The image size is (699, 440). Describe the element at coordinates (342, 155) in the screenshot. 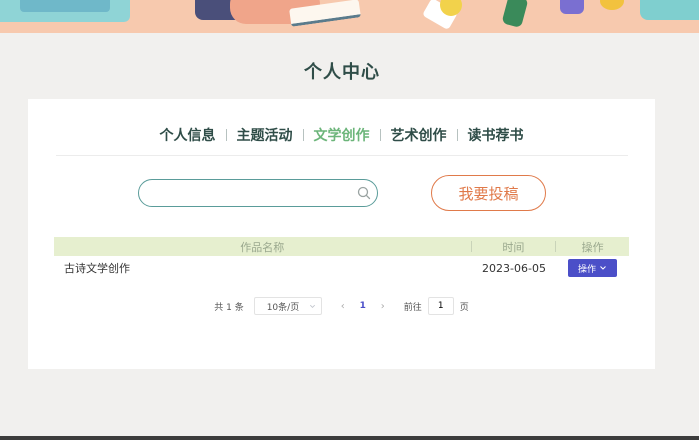

I see `tabs-divider-line` at that location.